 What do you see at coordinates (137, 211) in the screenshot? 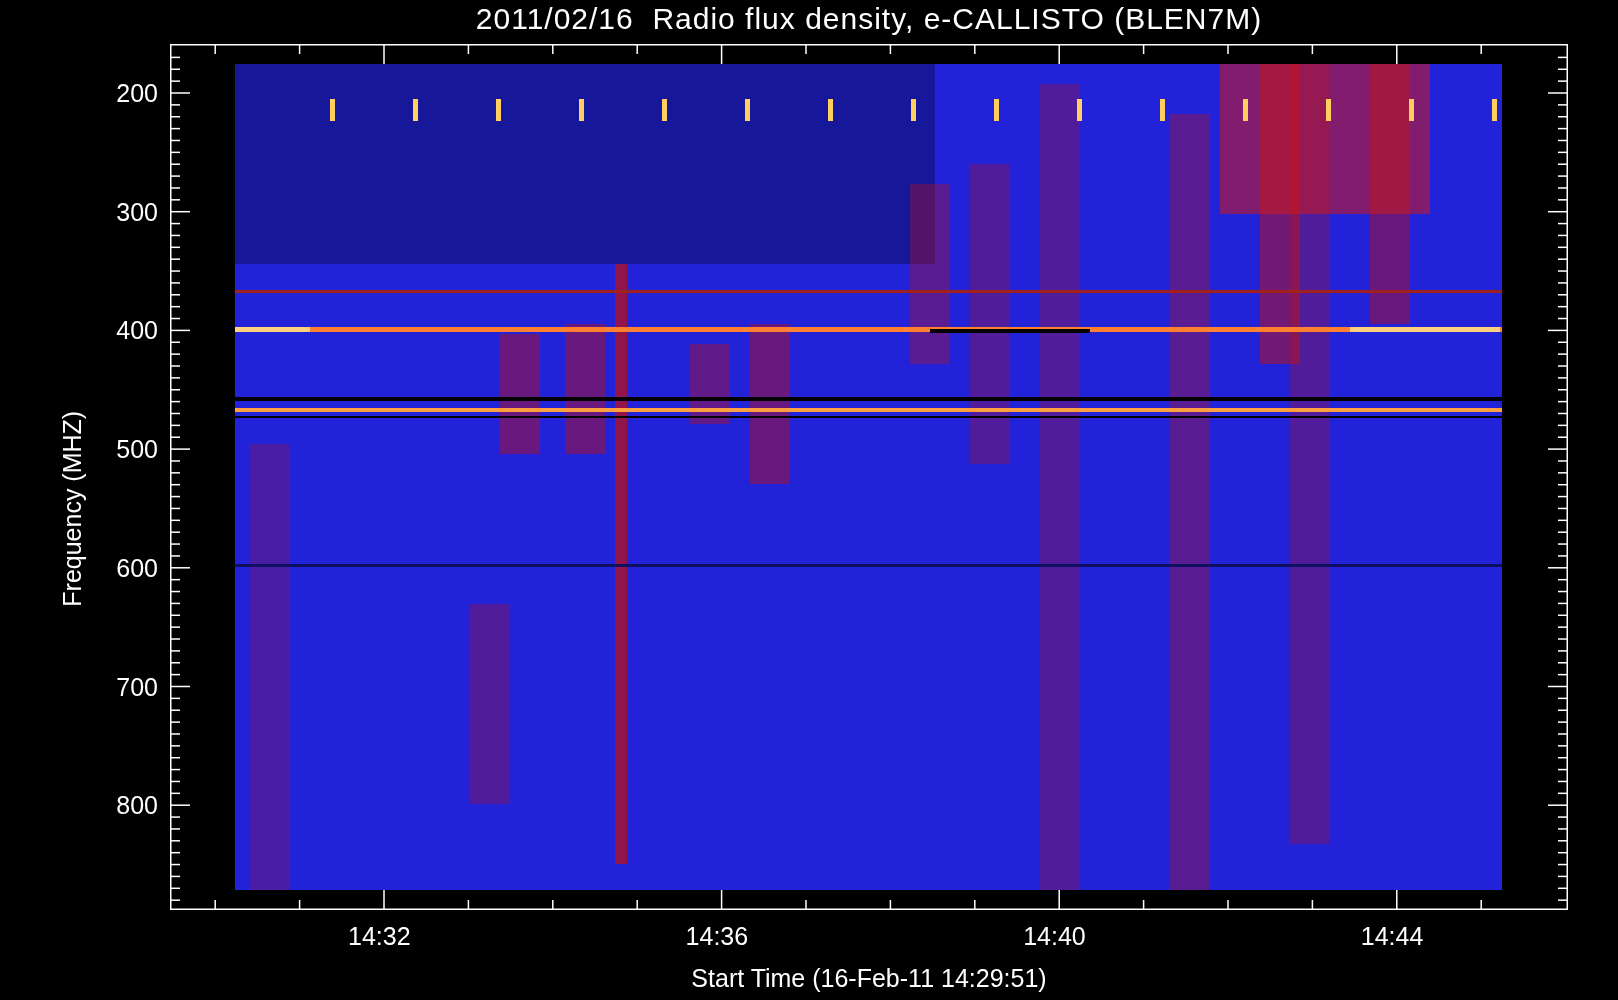
I see `y-tick-label: 300` at bounding box center [137, 211].